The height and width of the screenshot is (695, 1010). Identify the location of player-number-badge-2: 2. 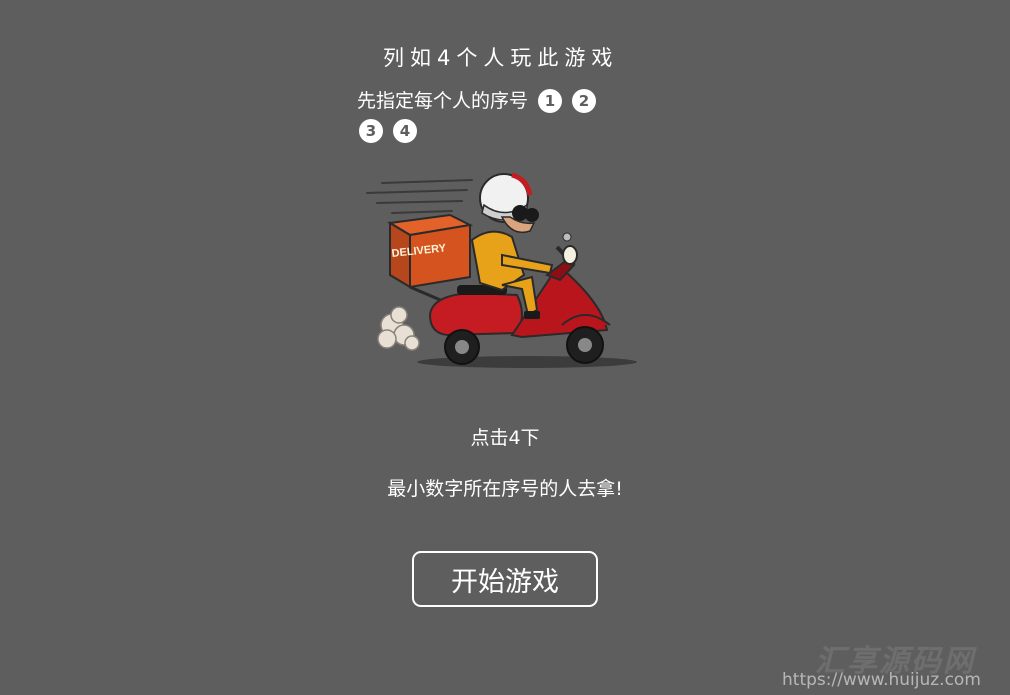
(584, 101).